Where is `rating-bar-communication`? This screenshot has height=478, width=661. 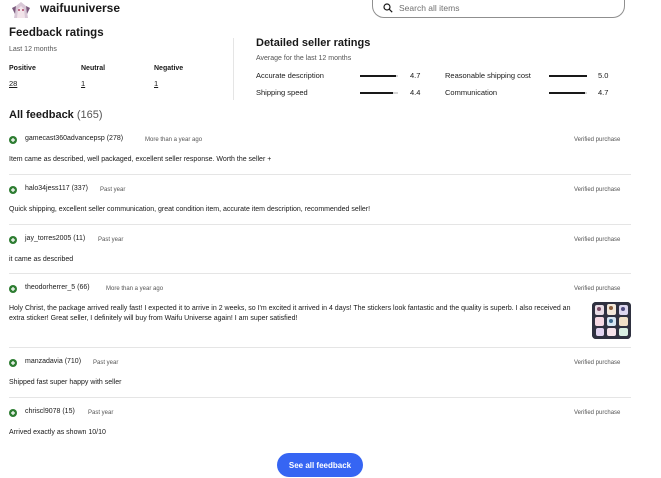
rating-bar-communication is located at coordinates (568, 93).